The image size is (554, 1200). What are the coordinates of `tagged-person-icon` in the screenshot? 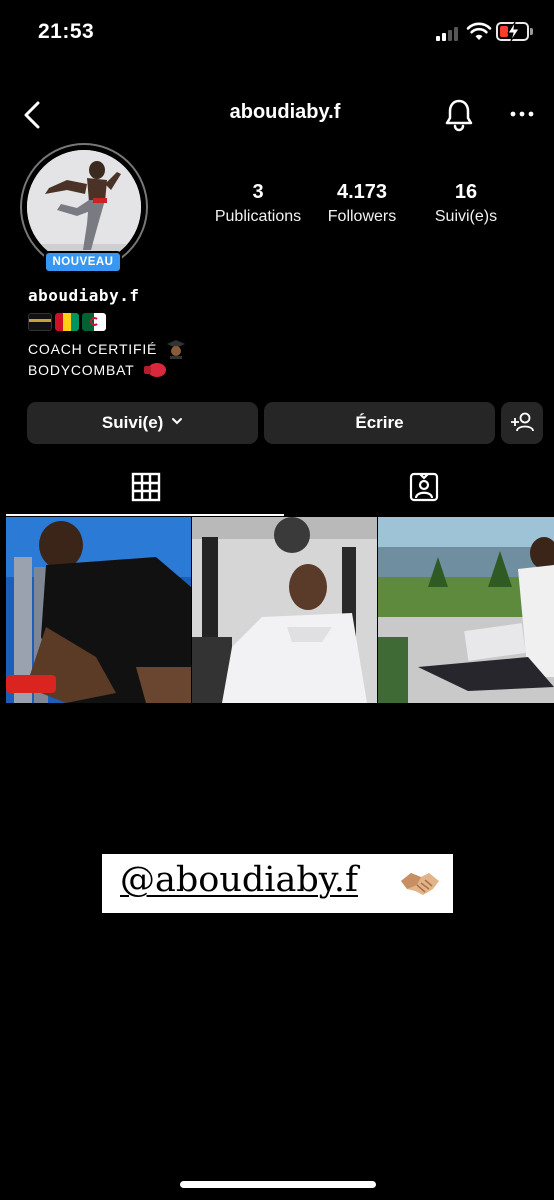 It's located at (424, 487).